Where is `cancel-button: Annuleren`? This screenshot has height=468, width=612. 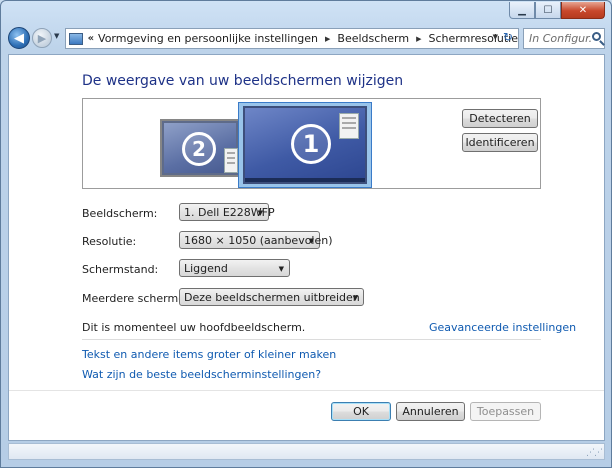 cancel-button: Annuleren is located at coordinates (430, 411).